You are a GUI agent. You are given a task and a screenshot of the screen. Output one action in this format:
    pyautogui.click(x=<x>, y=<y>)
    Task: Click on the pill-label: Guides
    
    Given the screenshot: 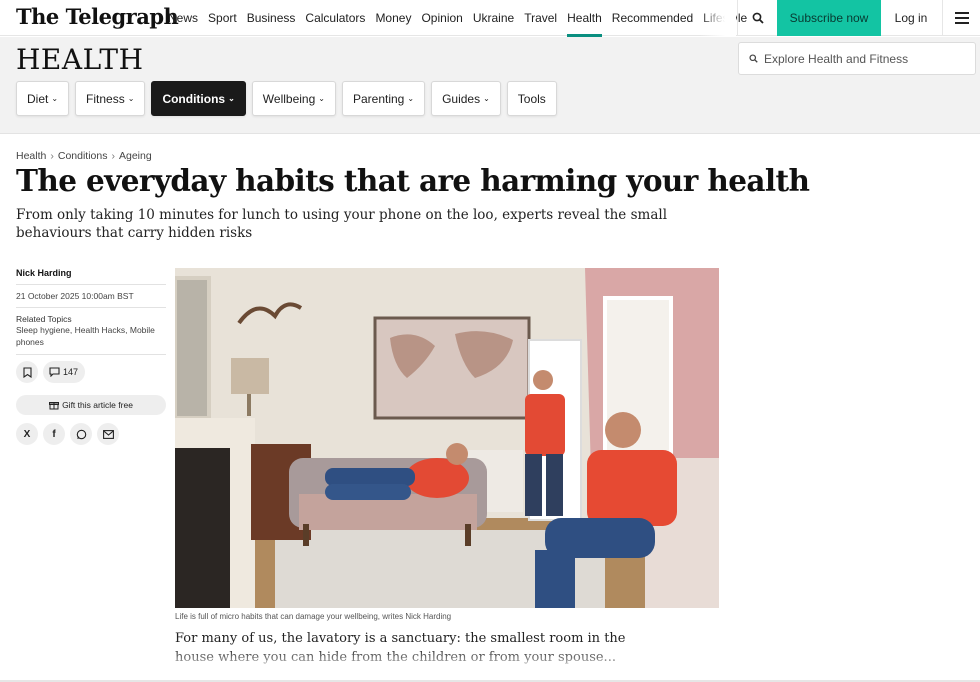 What is the action you would take?
    pyautogui.click(x=461, y=98)
    